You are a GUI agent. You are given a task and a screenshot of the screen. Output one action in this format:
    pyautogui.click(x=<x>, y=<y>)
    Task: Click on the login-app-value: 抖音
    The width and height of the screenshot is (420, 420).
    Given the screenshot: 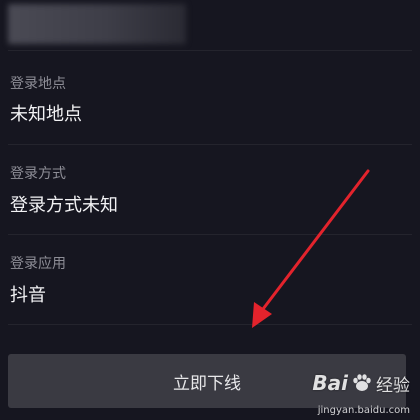 What is the action you would take?
    pyautogui.click(x=28, y=295)
    